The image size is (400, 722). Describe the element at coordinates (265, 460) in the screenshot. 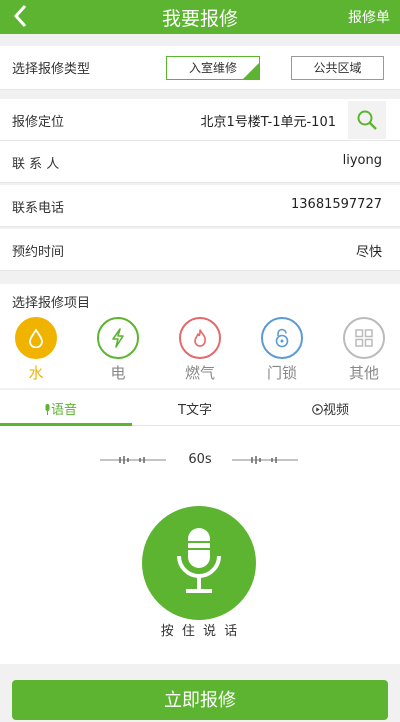

I see `sound-wave-right-icon` at that location.